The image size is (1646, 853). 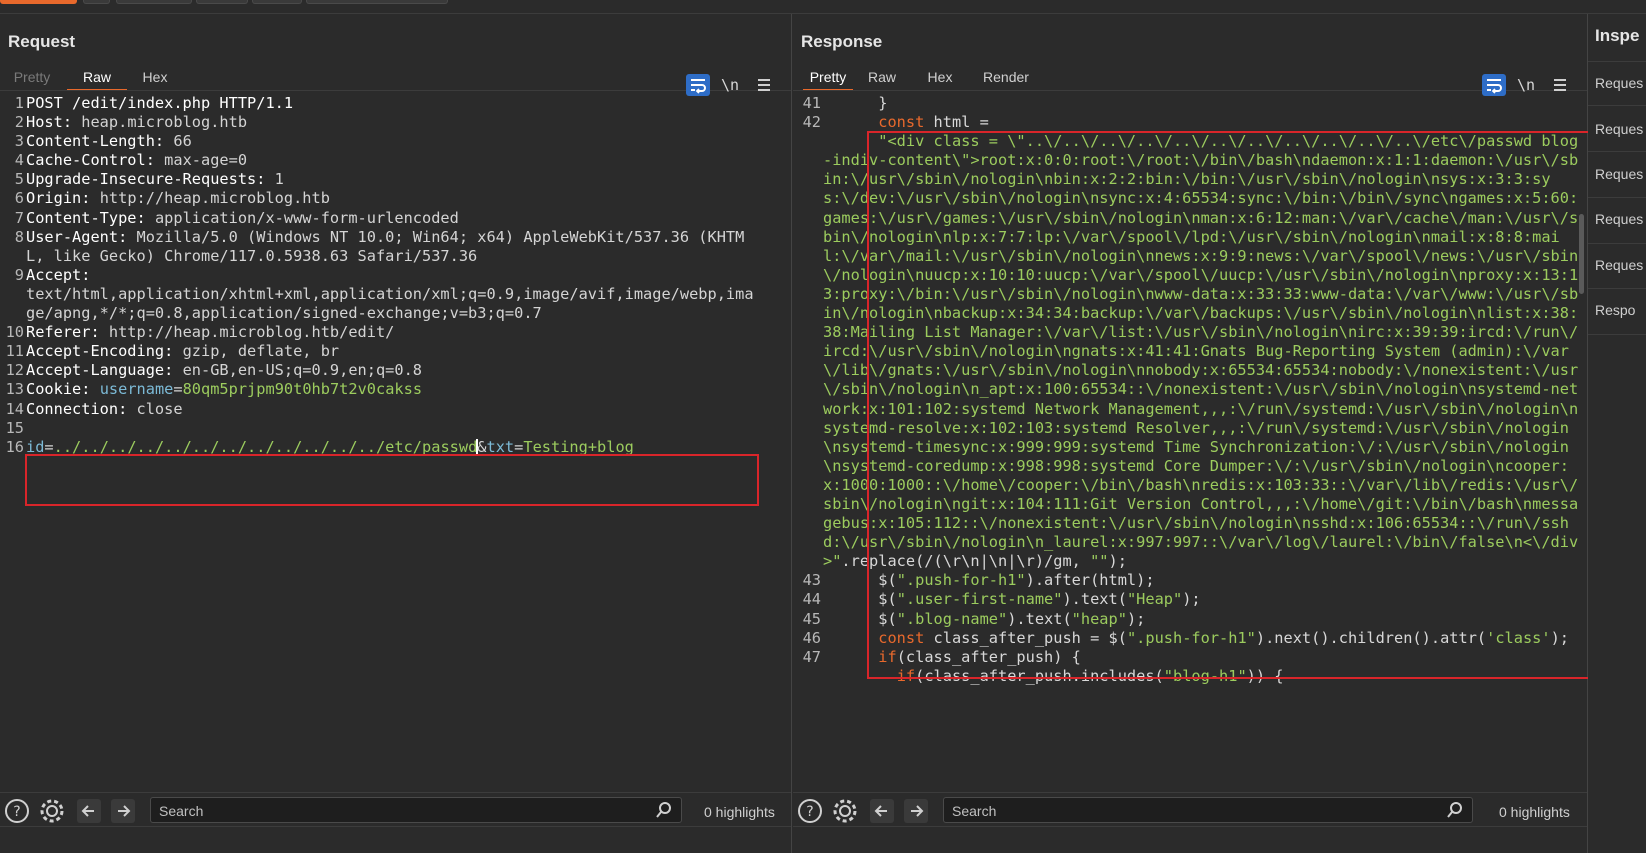 What do you see at coordinates (1203, 103) in the screenshot?
I see `line-content: }` at bounding box center [1203, 103].